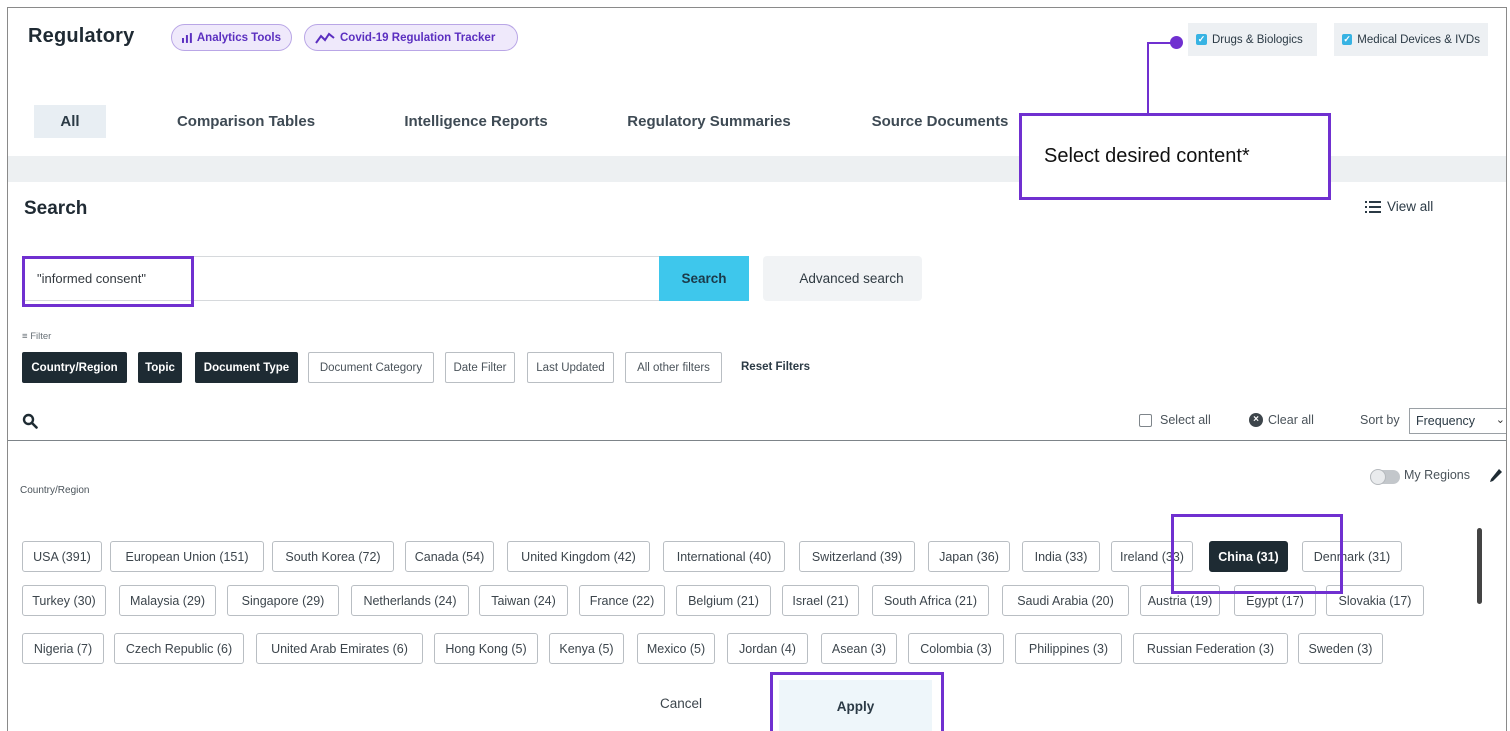 This screenshot has width=1510, height=731. I want to click on search-highlight-box, so click(108, 281).